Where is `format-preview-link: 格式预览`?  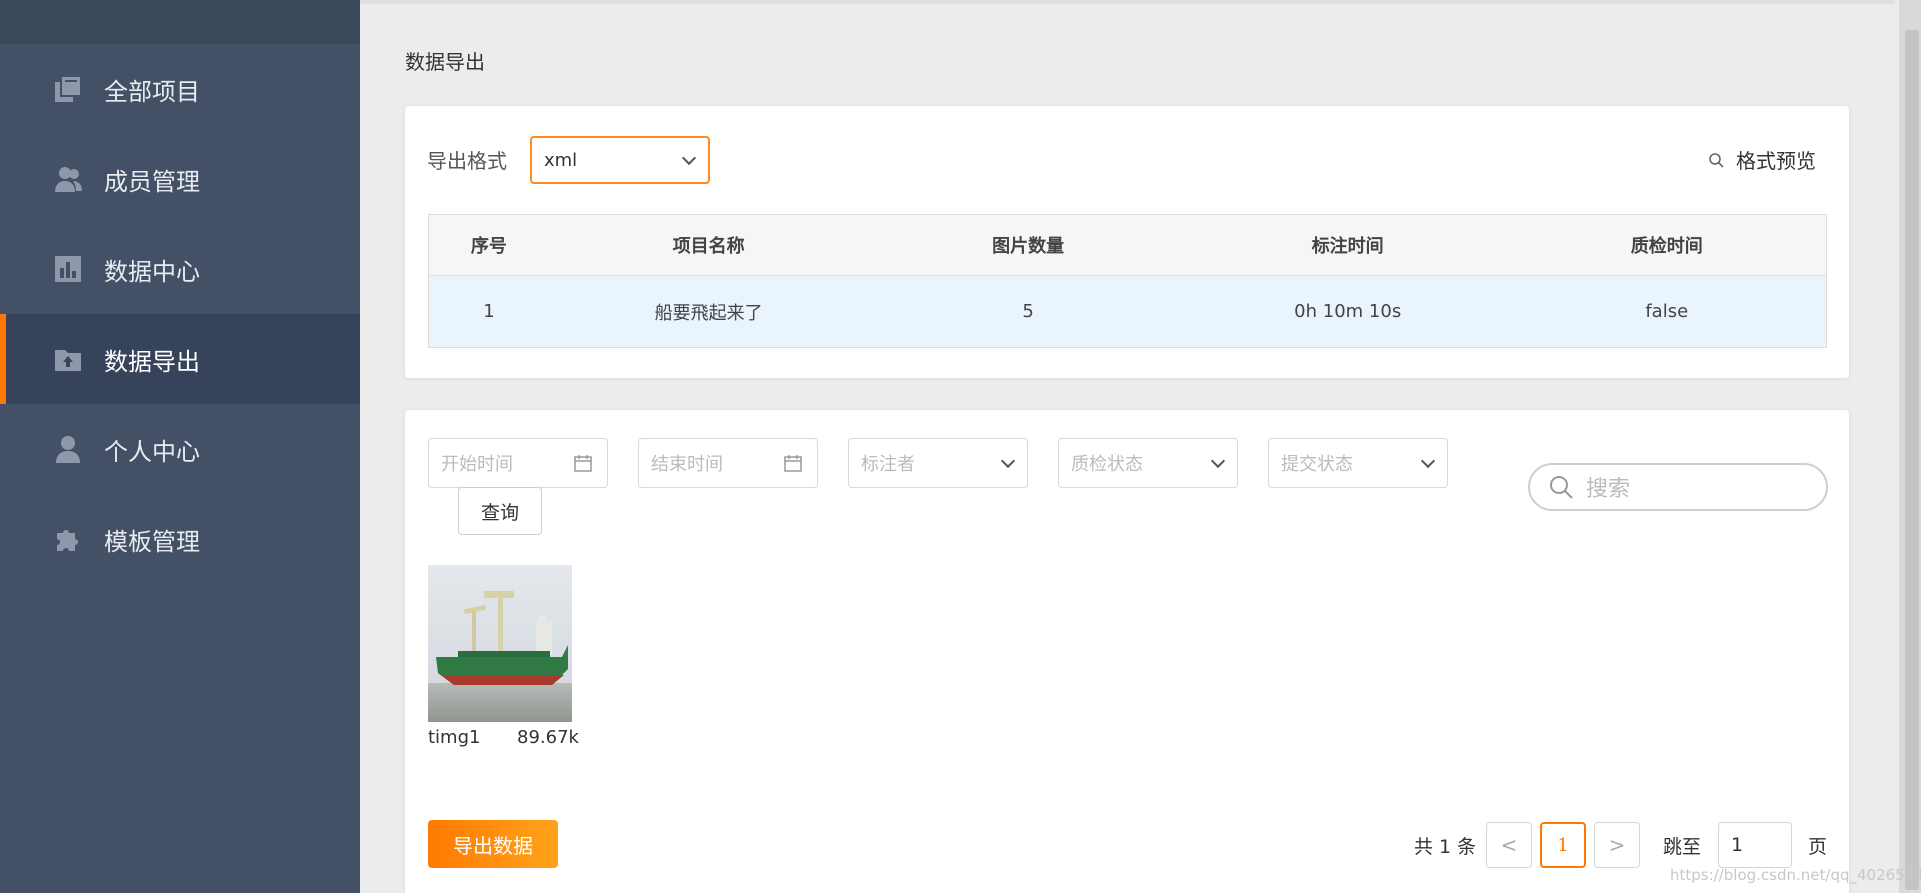
format-preview-link: 格式预览 is located at coordinates (1762, 159).